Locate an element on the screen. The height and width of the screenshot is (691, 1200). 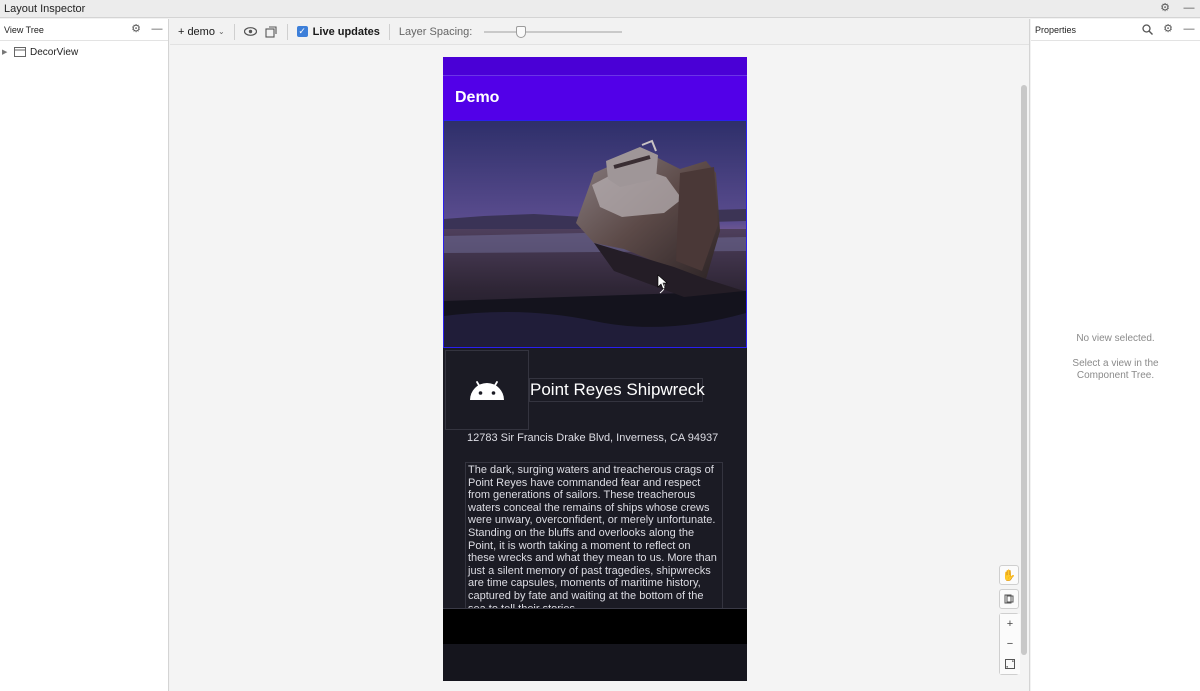
navigation-bar is located at coordinates (595, 626).